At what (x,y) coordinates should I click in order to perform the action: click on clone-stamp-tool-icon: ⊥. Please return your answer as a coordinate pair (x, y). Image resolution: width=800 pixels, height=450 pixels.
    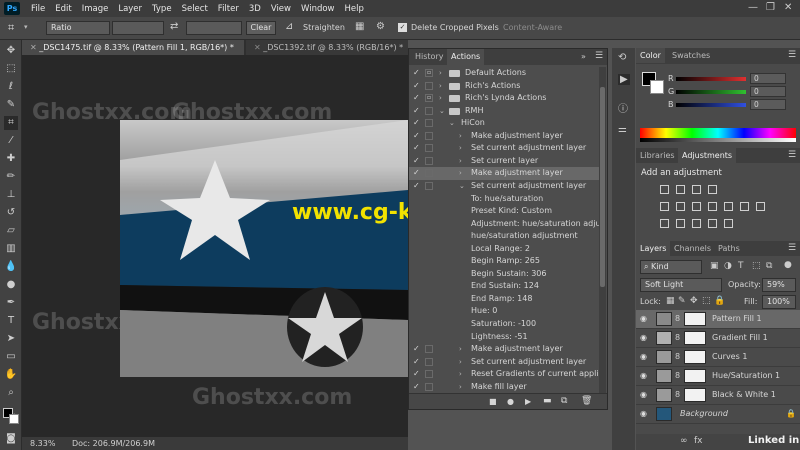
    Looking at the image, I should click on (11, 195).